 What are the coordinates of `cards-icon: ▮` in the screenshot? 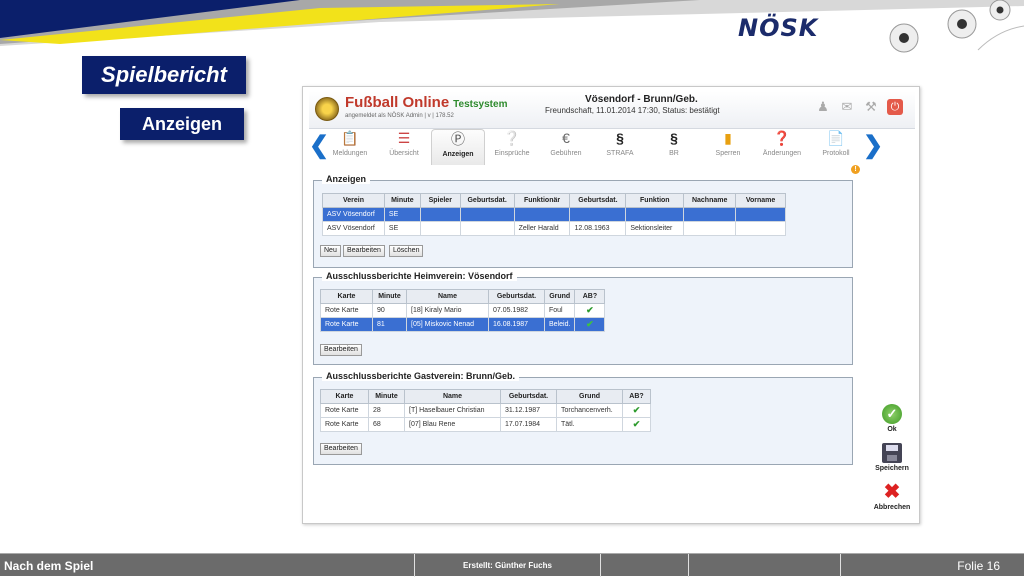 It's located at (728, 138).